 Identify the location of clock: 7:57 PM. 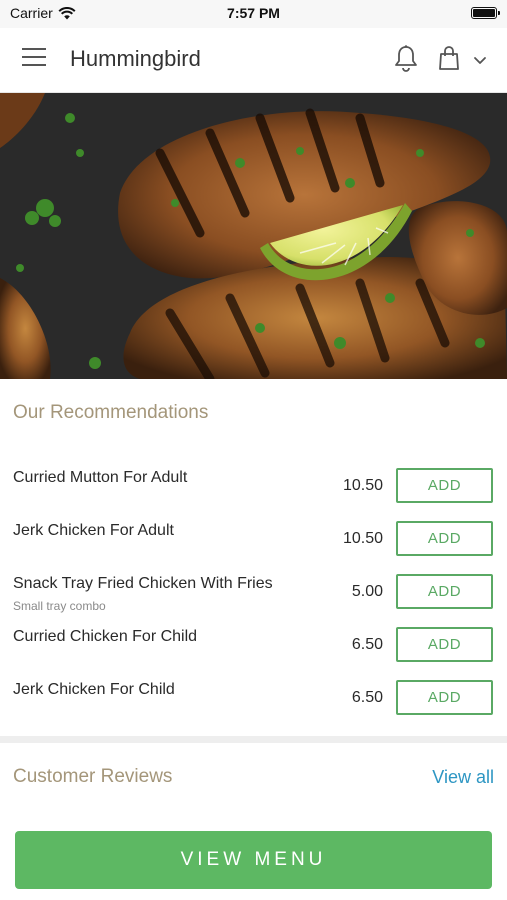
(253, 13).